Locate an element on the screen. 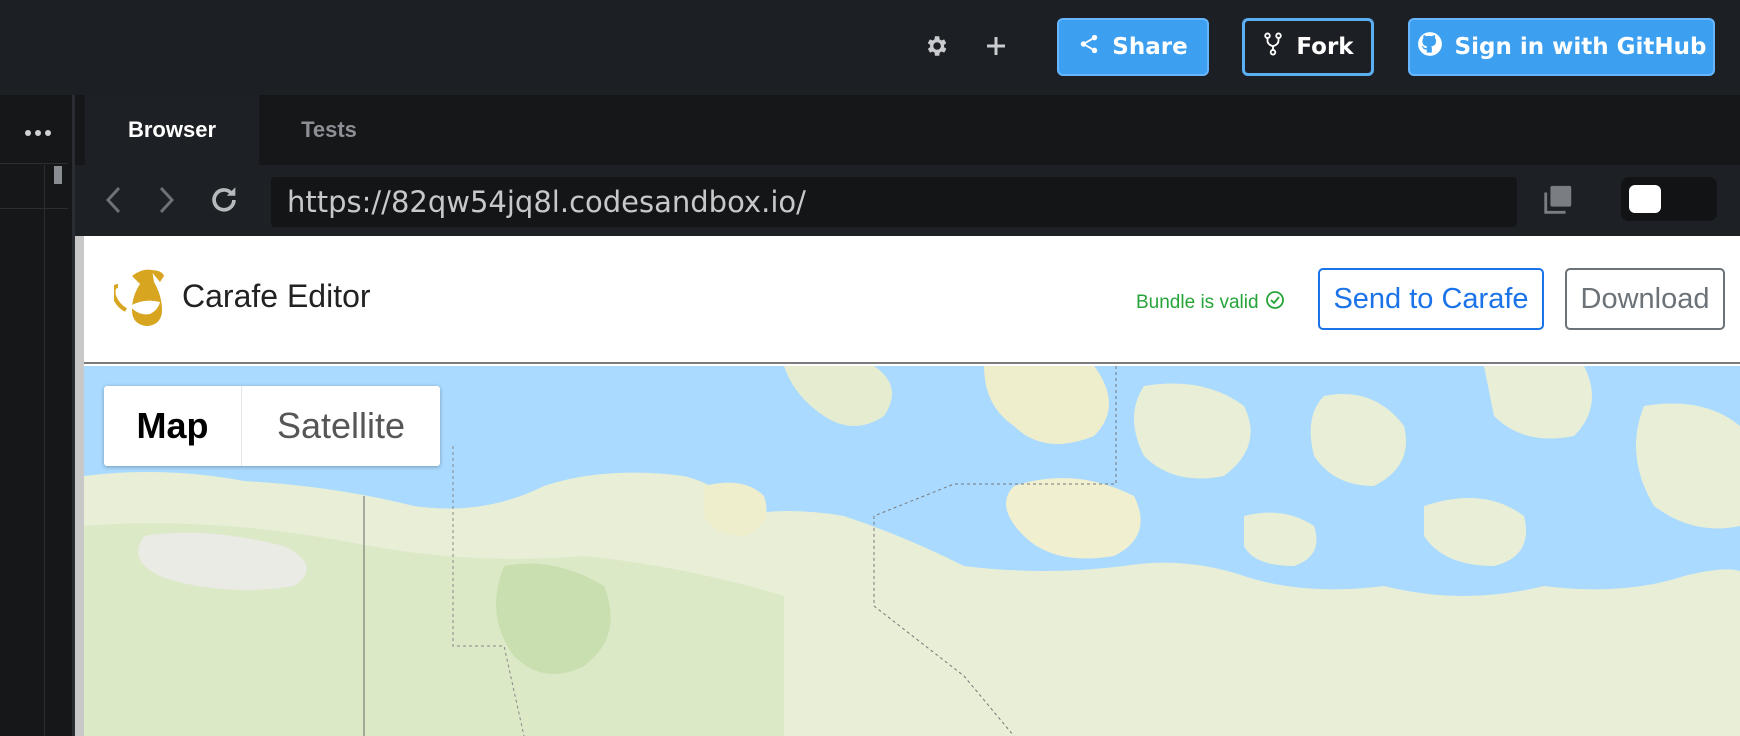  toggle-knob is located at coordinates (1645, 199).